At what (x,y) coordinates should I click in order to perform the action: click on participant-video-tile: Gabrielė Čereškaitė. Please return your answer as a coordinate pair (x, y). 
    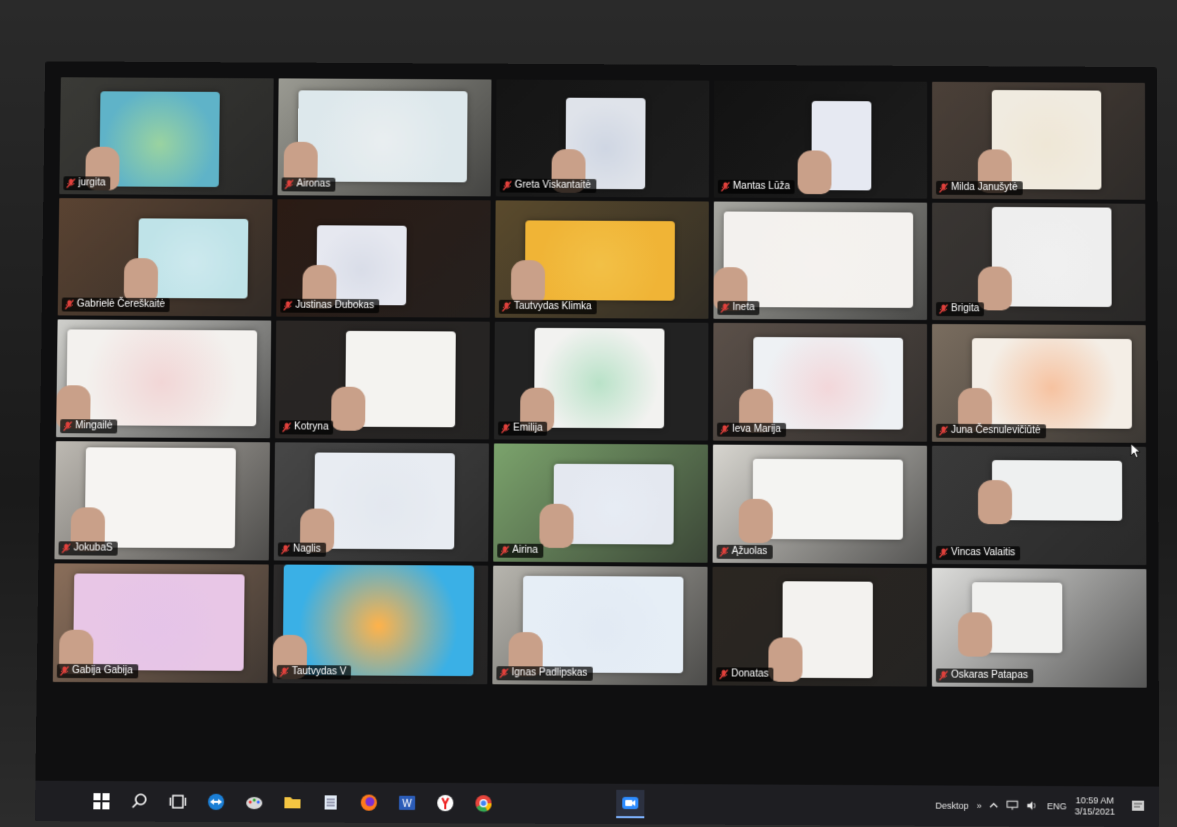
    Looking at the image, I should click on (165, 257).